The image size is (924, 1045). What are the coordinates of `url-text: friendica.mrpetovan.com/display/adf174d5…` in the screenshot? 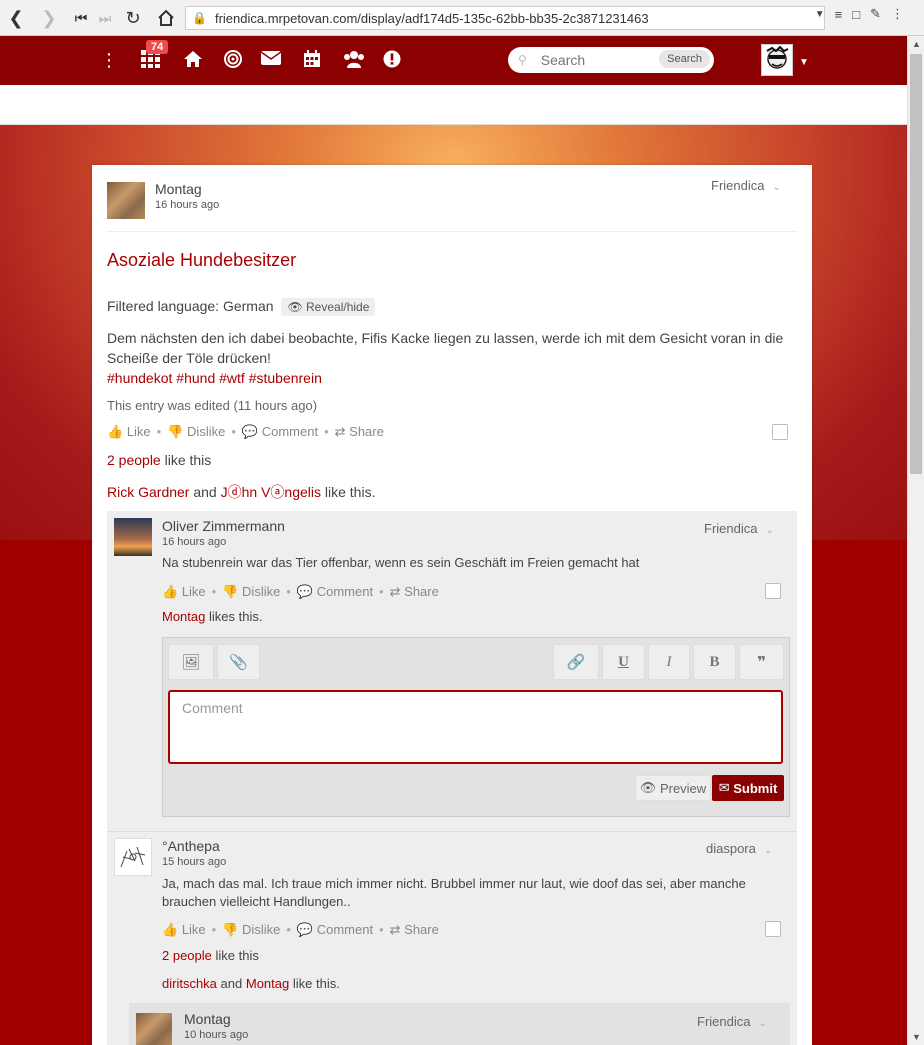 It's located at (431, 18).